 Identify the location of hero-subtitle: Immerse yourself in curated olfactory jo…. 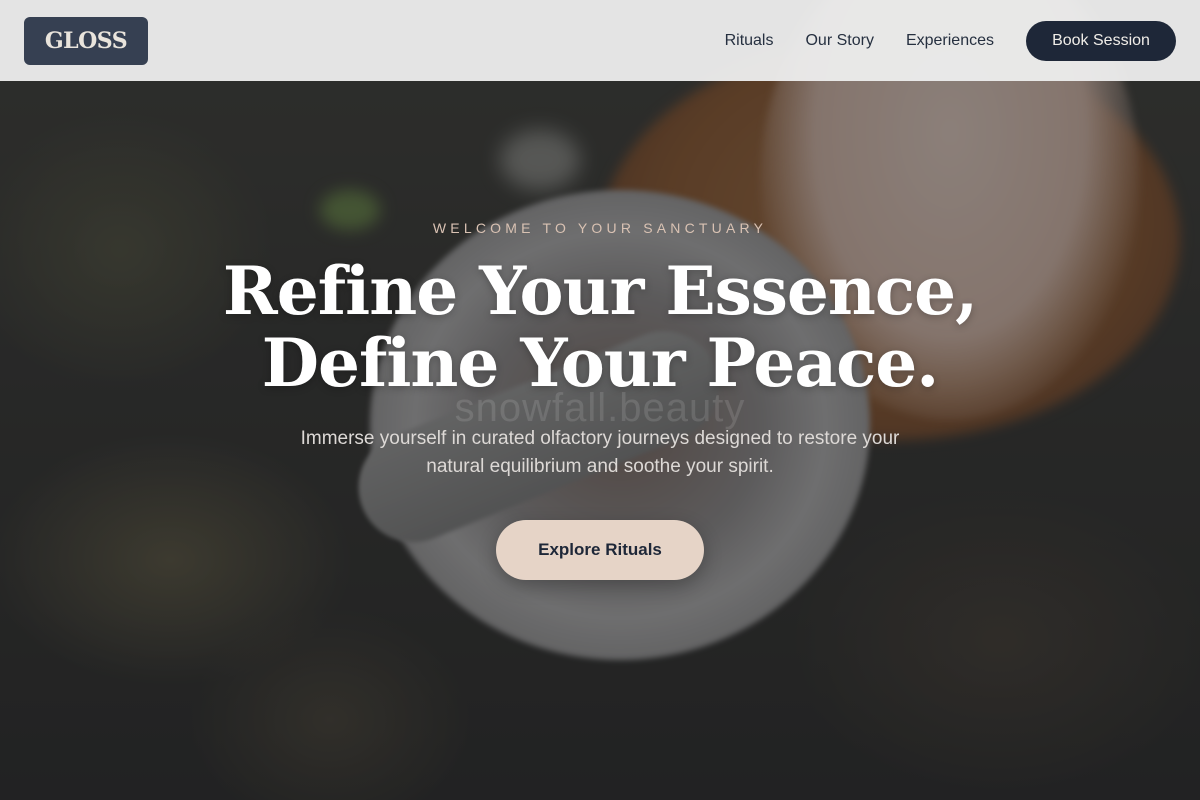
(600, 452).